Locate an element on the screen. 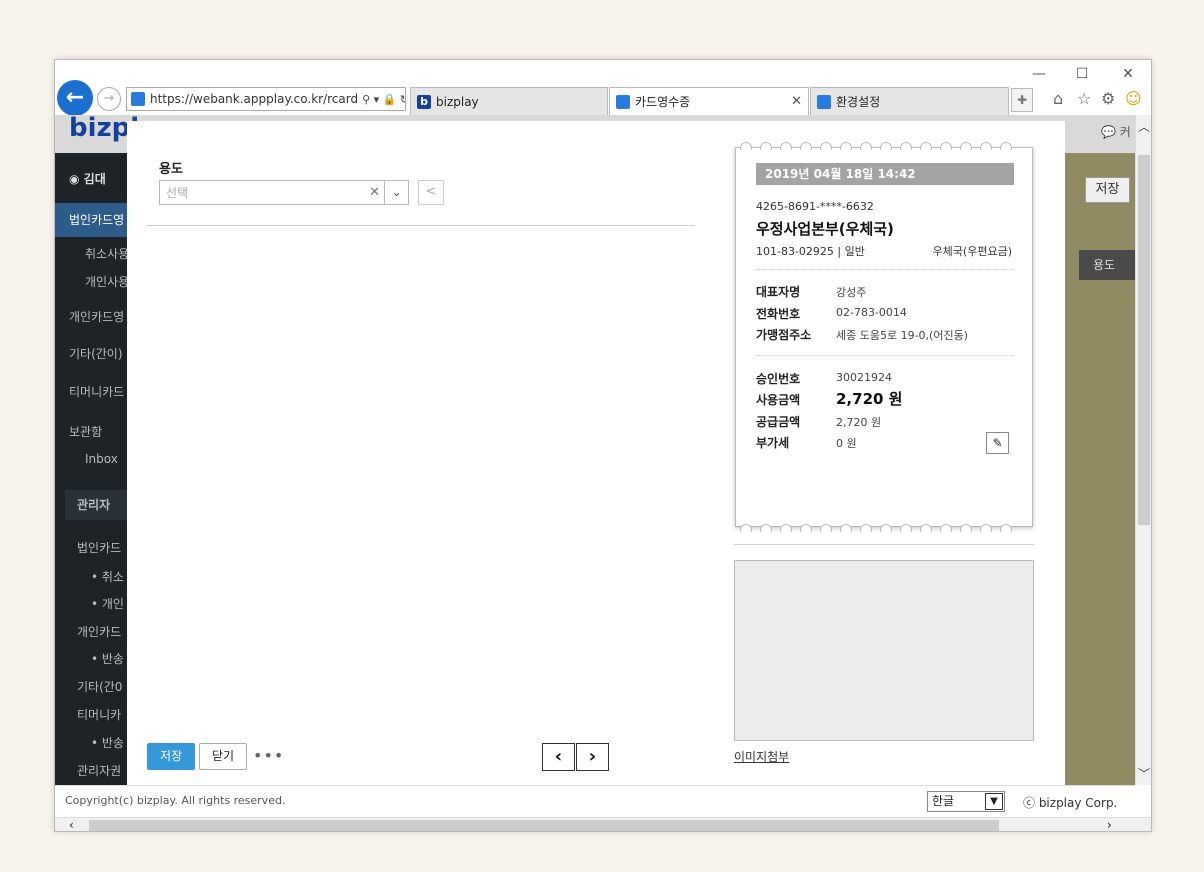 The height and width of the screenshot is (872, 1204). prev-receipt-button: ‹ is located at coordinates (558, 757).